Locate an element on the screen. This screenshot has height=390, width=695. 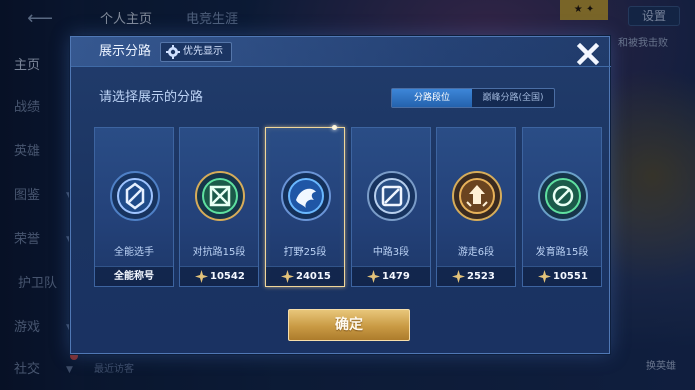
lane-card-roam: 游走6段 2523 is located at coordinates (476, 207).